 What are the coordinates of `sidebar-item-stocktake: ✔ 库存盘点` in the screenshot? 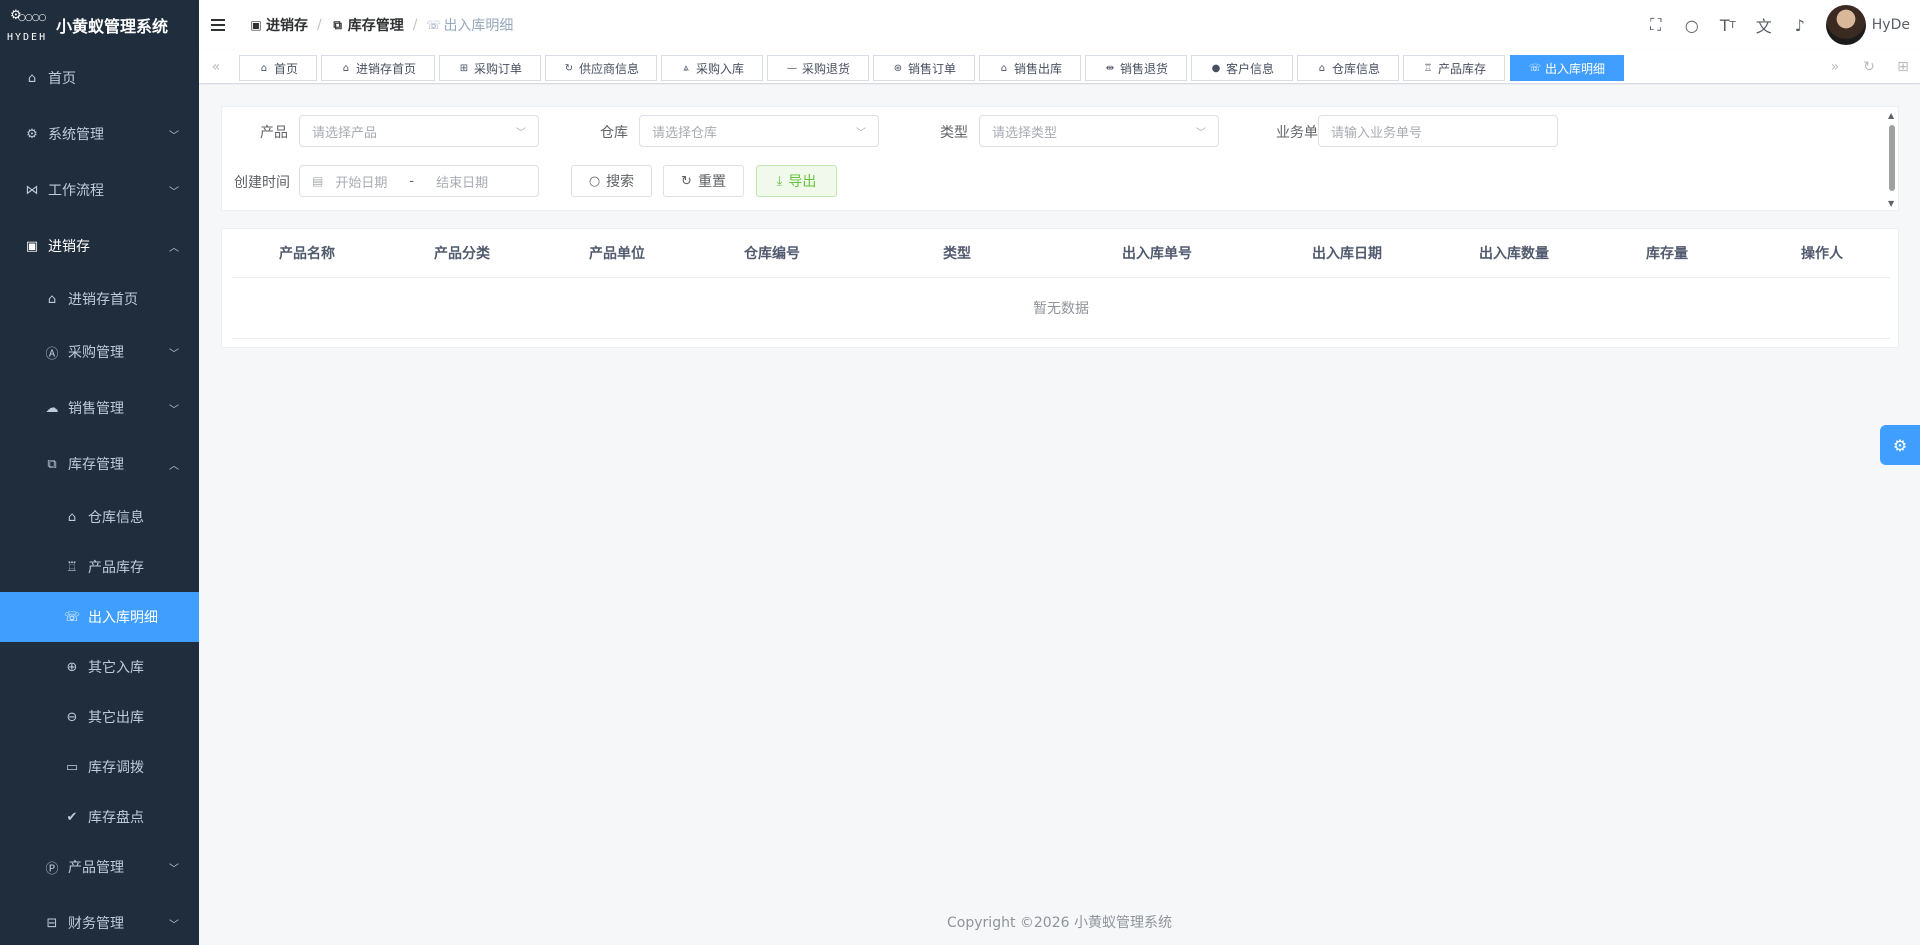 It's located at (99, 817).